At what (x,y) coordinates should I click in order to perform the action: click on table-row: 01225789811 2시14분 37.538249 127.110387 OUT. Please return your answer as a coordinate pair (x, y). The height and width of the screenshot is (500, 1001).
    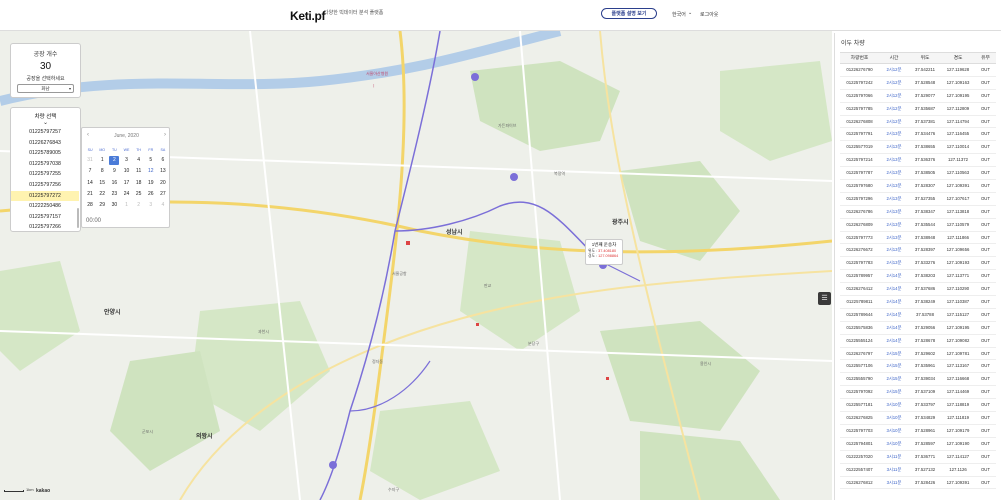
    Looking at the image, I should click on (918, 302).